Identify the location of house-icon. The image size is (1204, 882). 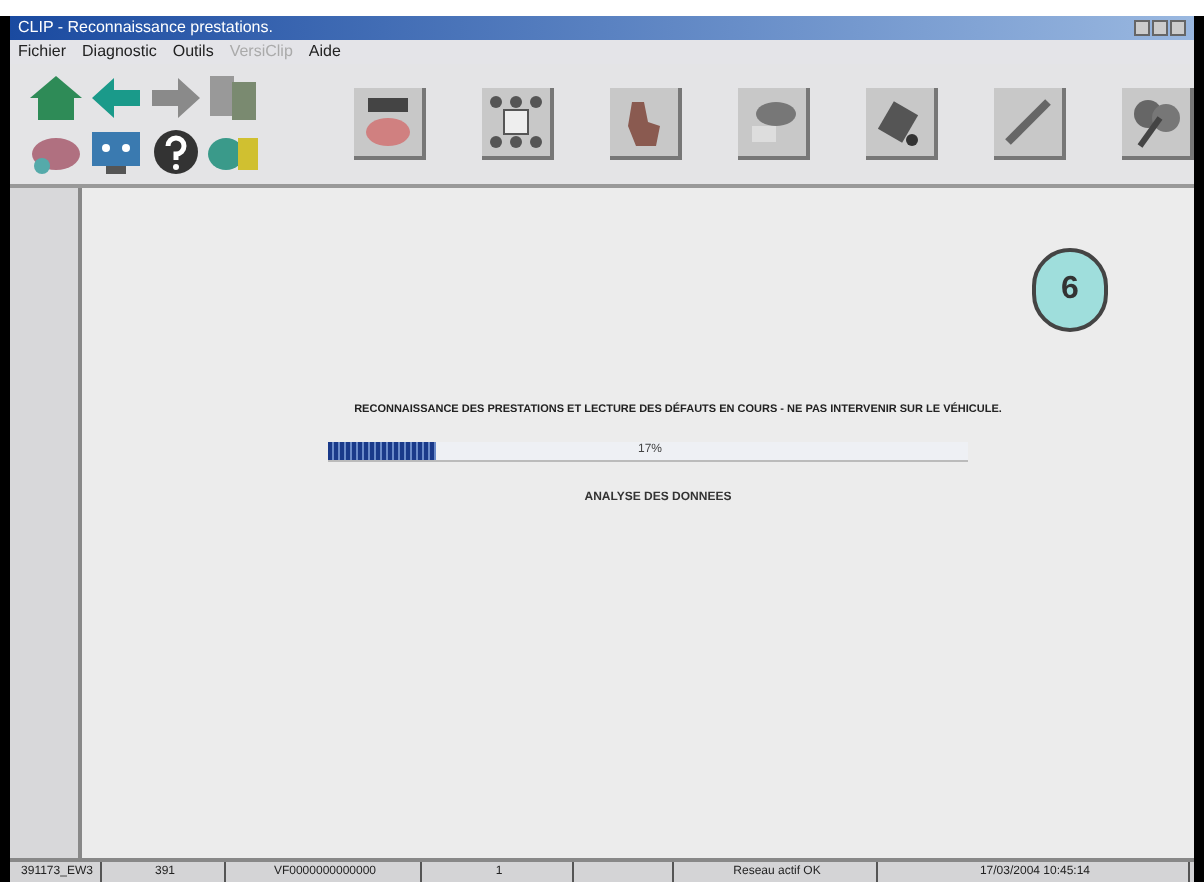
(56, 97).